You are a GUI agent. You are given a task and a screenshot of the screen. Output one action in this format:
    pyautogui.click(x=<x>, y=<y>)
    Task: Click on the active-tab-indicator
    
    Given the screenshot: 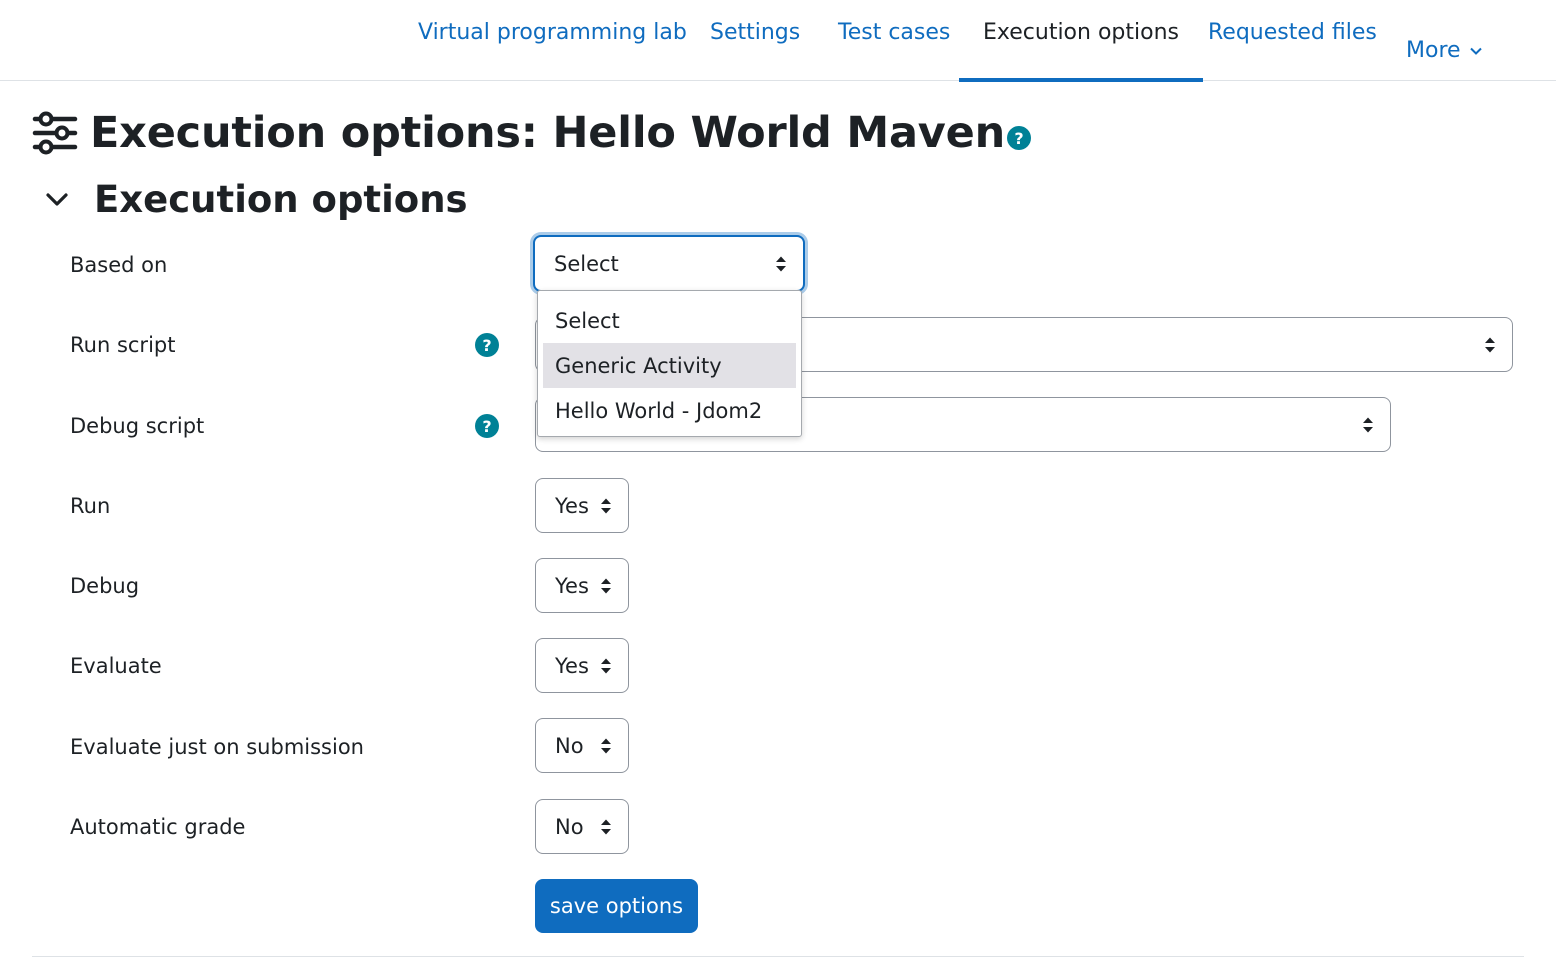 What is the action you would take?
    pyautogui.click(x=1081, y=80)
    